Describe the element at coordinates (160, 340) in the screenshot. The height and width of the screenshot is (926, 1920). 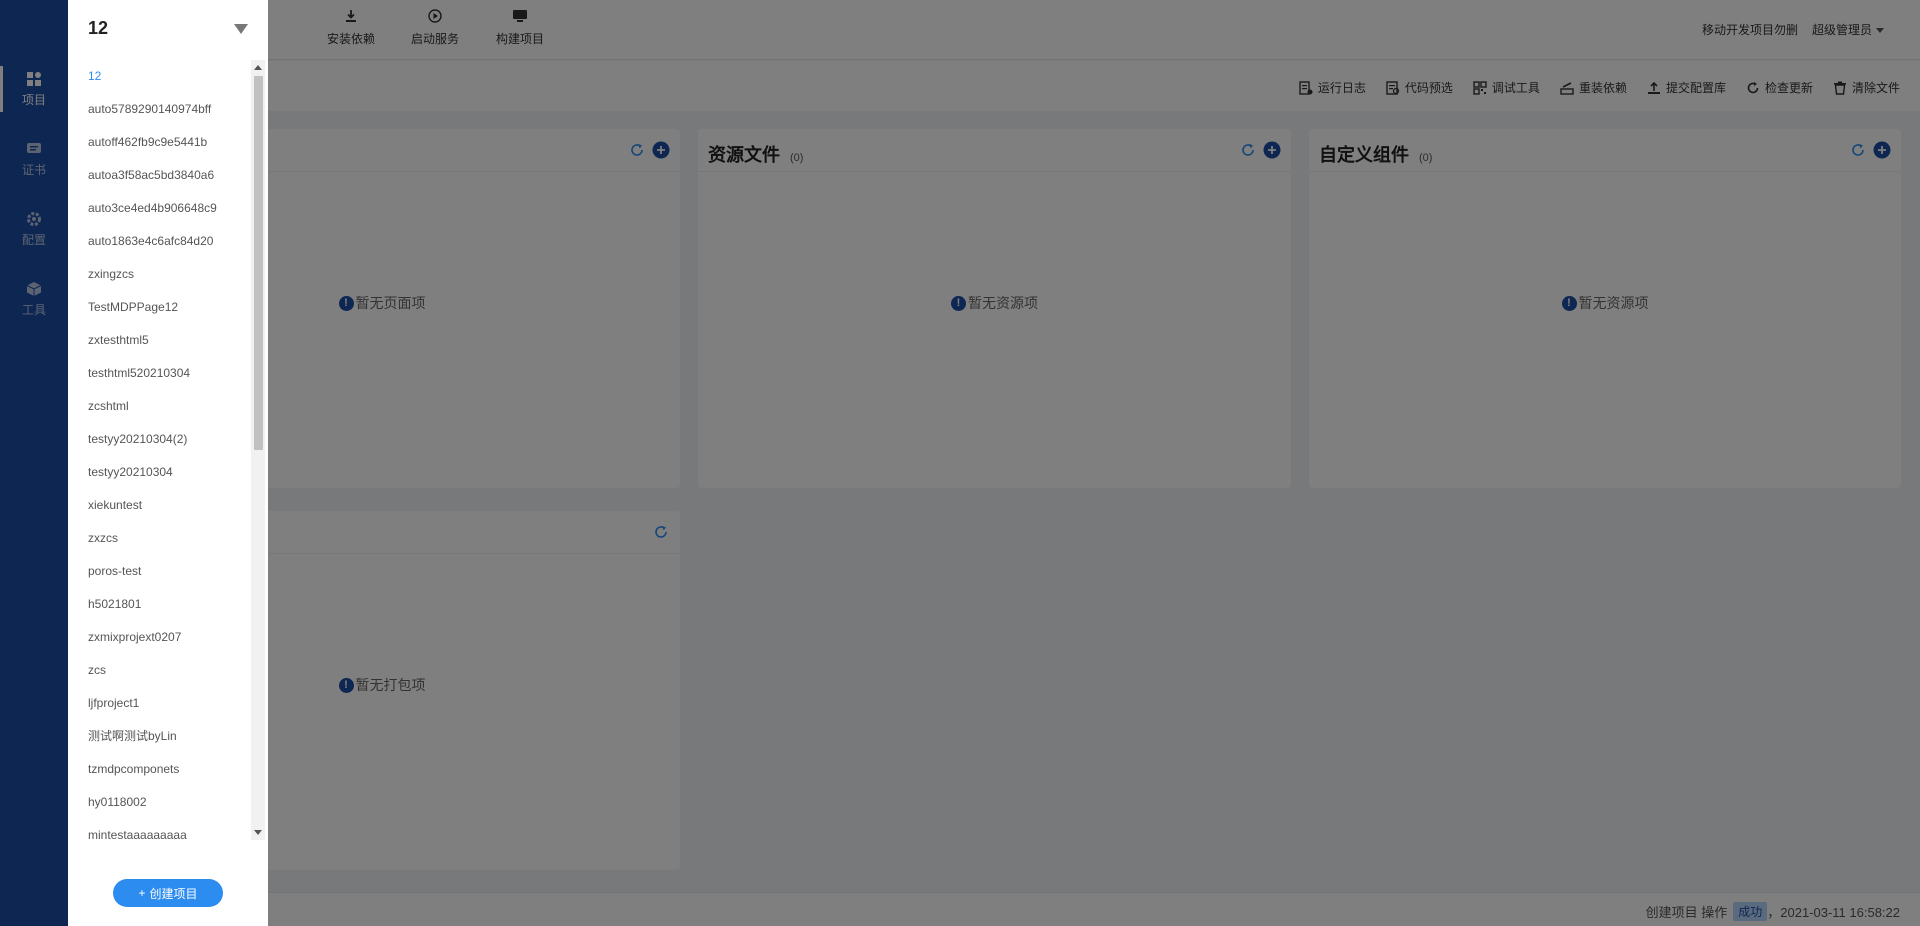
I see `project-list-item: zxtesthtml5` at that location.